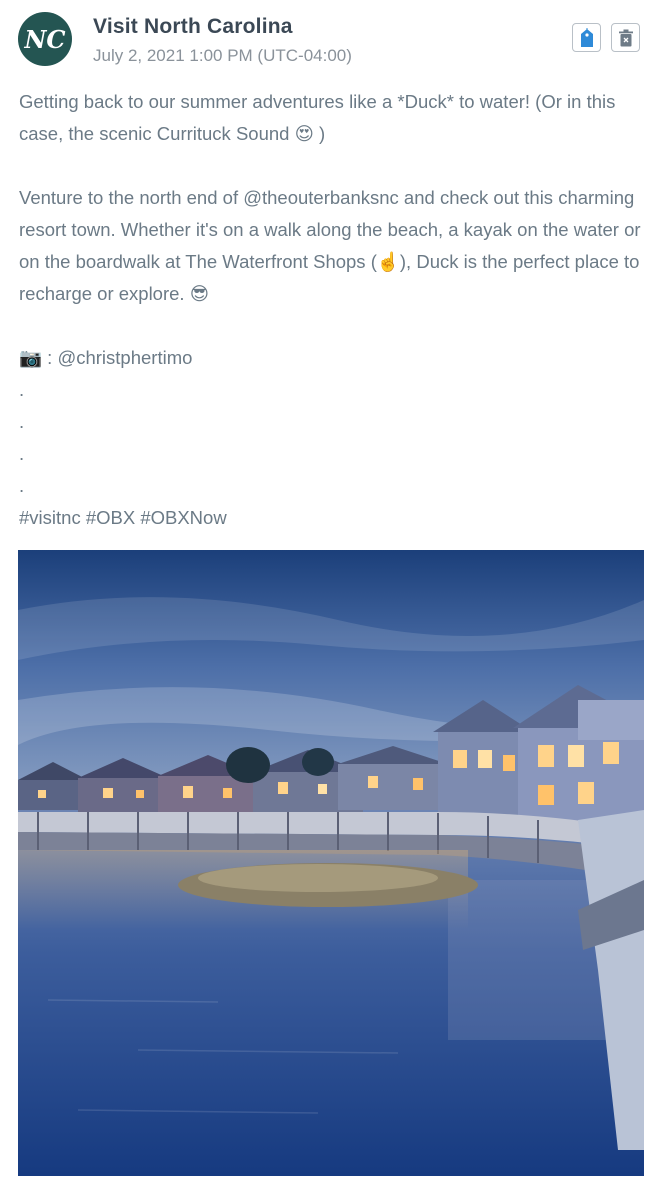 This screenshot has width=662, height=1194. I want to click on avatar: NC, so click(45, 39).